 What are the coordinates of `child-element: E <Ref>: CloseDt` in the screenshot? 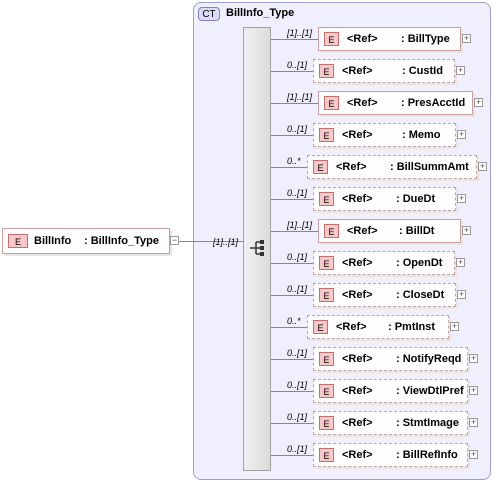 It's located at (384, 295).